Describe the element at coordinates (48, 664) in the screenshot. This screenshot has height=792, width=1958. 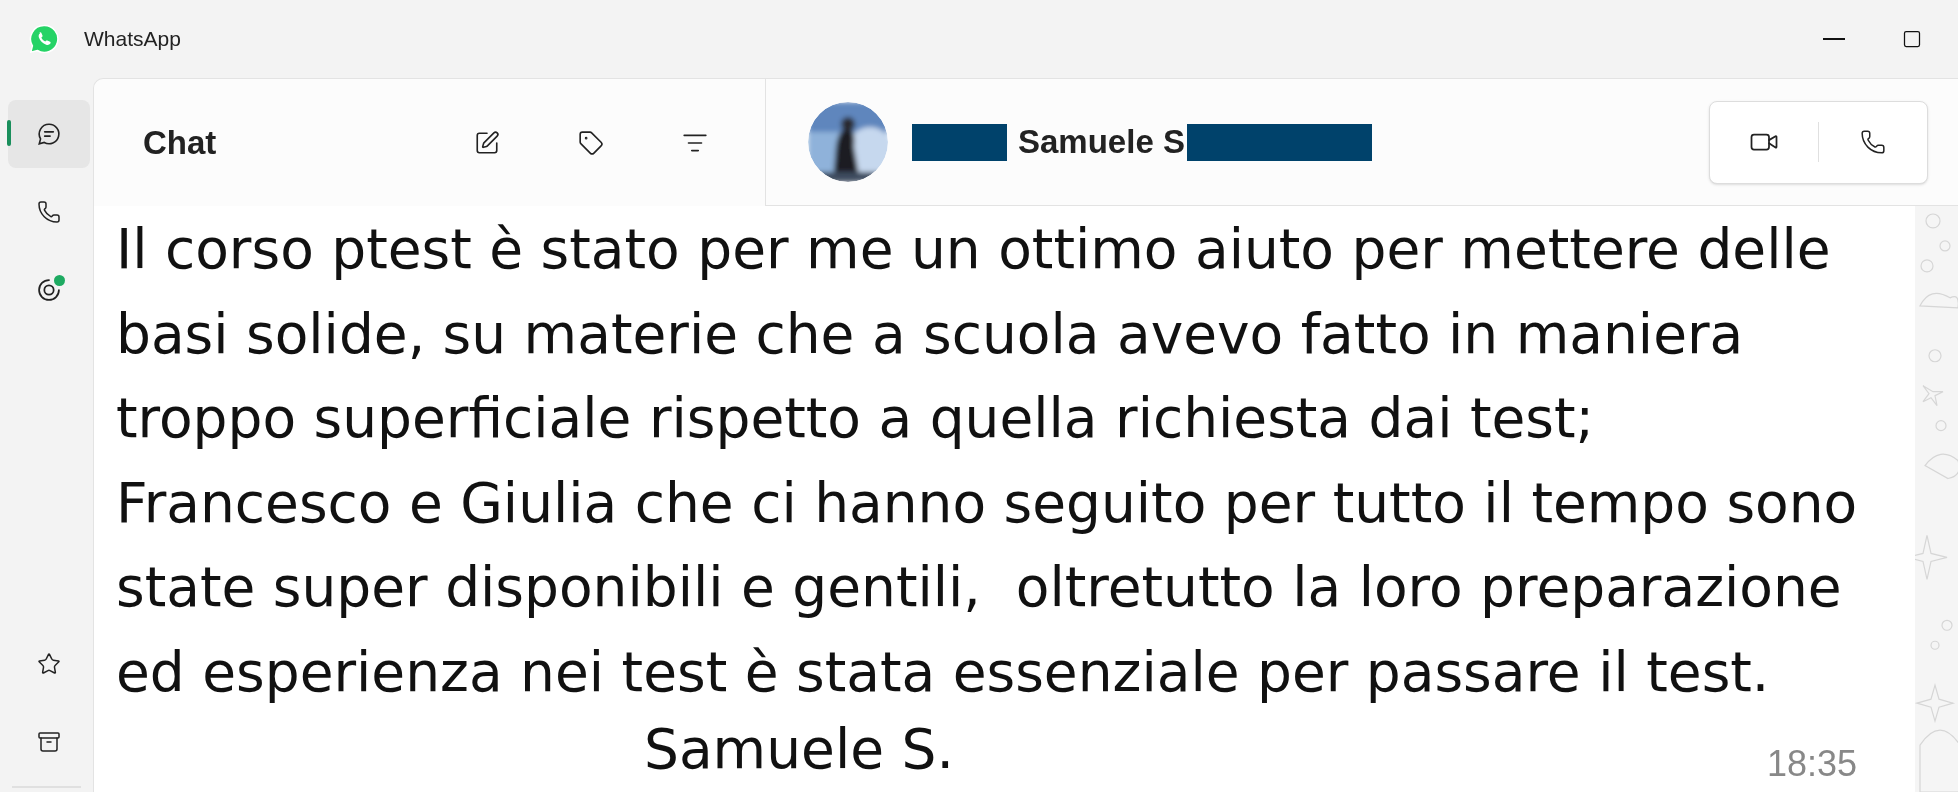
I see `star-icon` at that location.